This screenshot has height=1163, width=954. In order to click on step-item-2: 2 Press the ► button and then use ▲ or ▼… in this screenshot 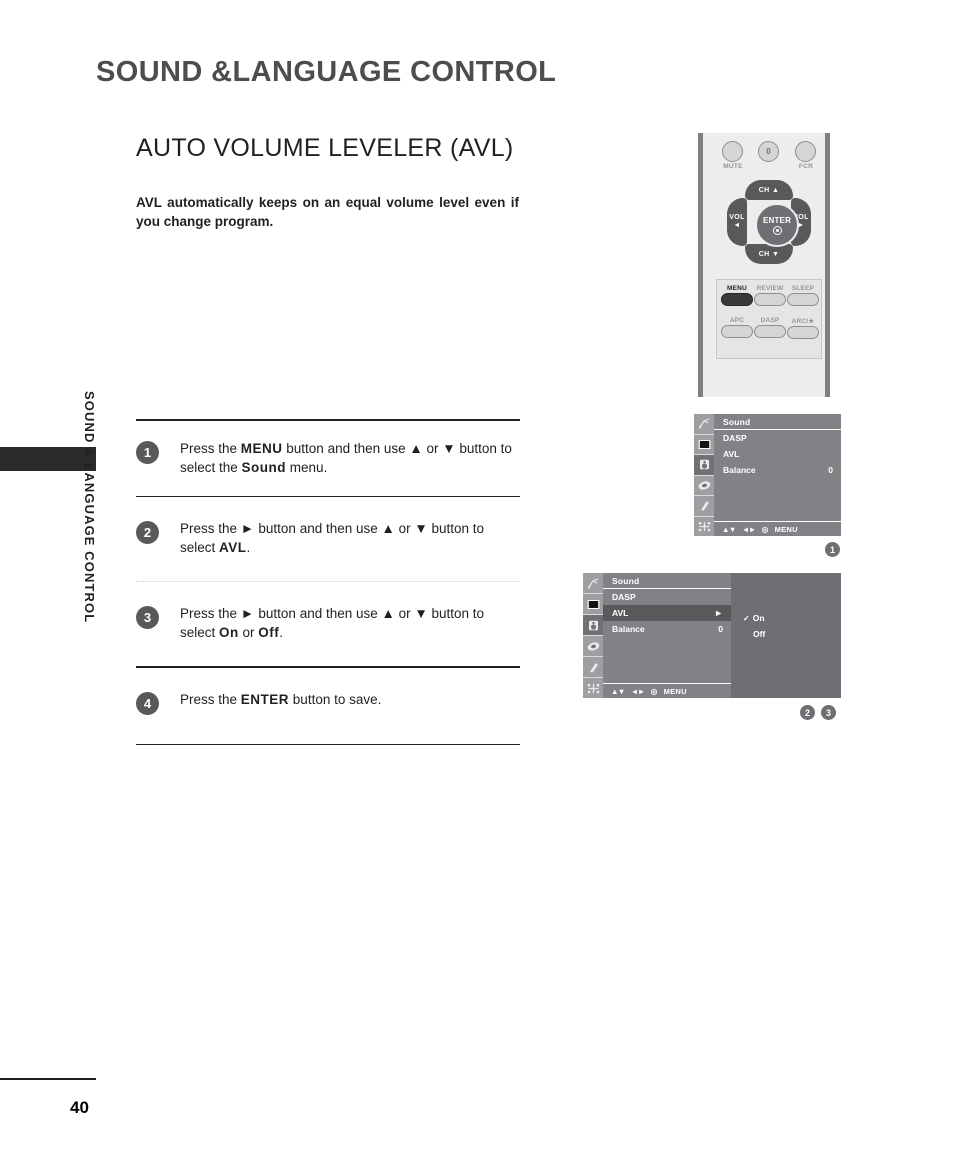, I will do `click(328, 539)`.